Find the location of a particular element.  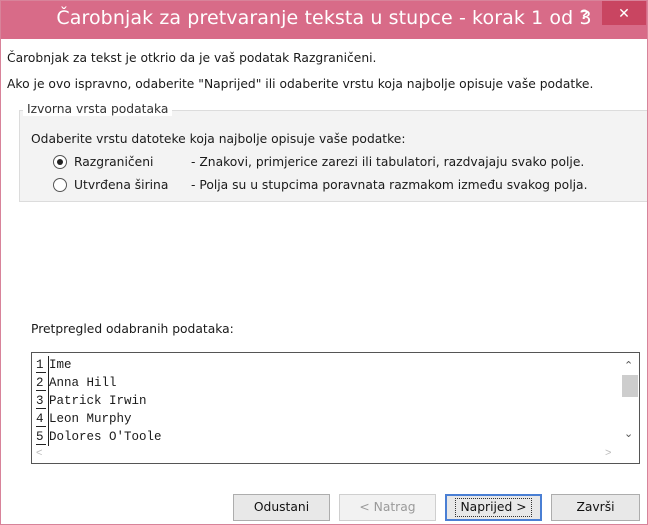

fixed-width-label: Utvrđena širina is located at coordinates (121, 185).